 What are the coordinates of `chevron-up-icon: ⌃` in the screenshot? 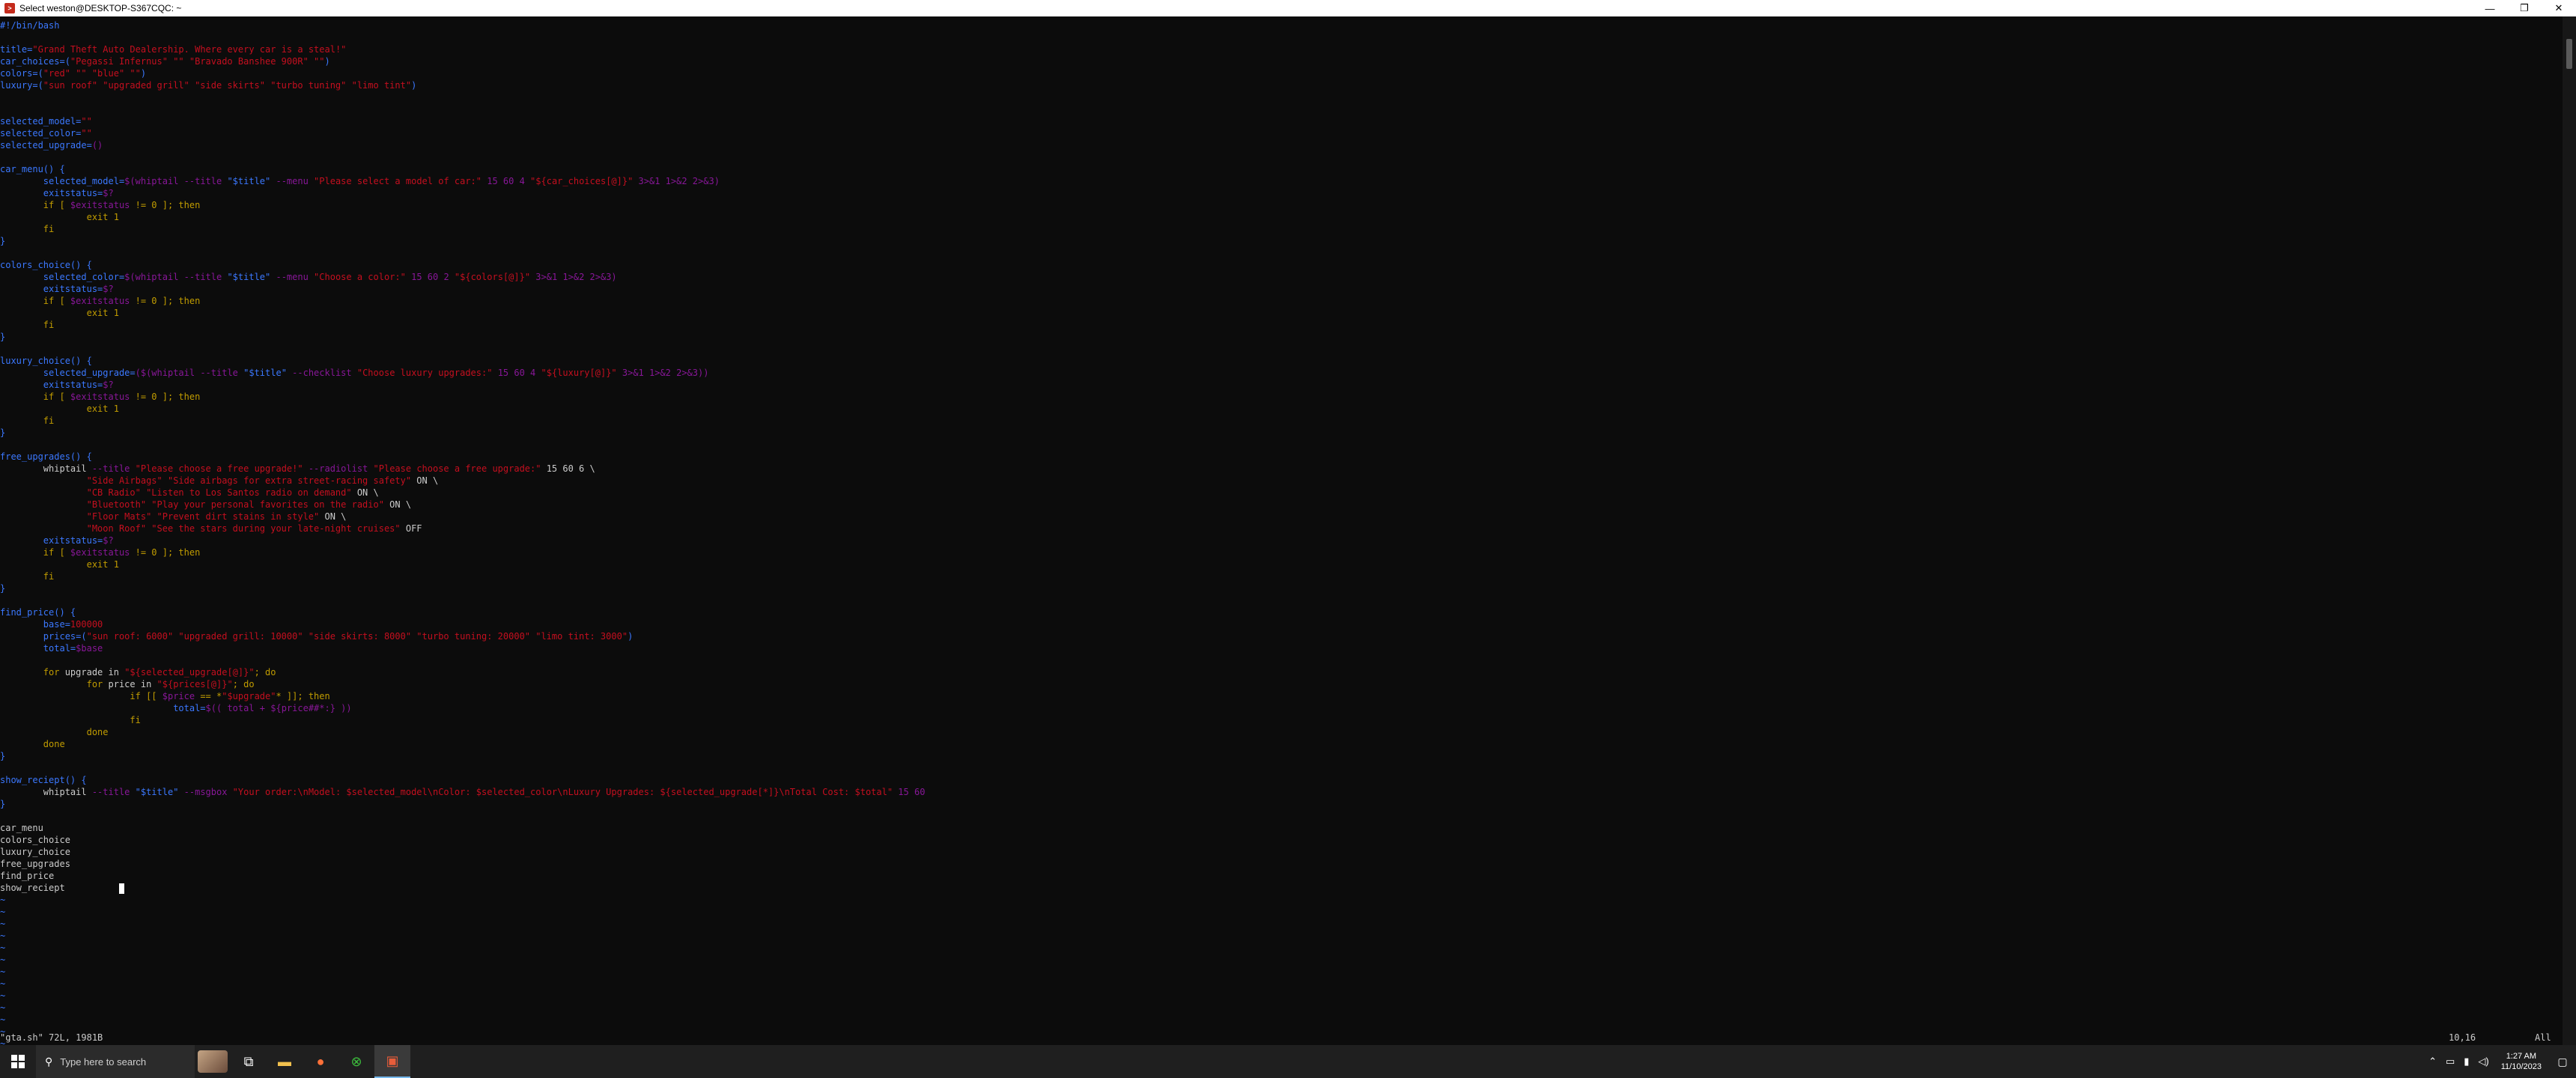 It's located at (2432, 1062).